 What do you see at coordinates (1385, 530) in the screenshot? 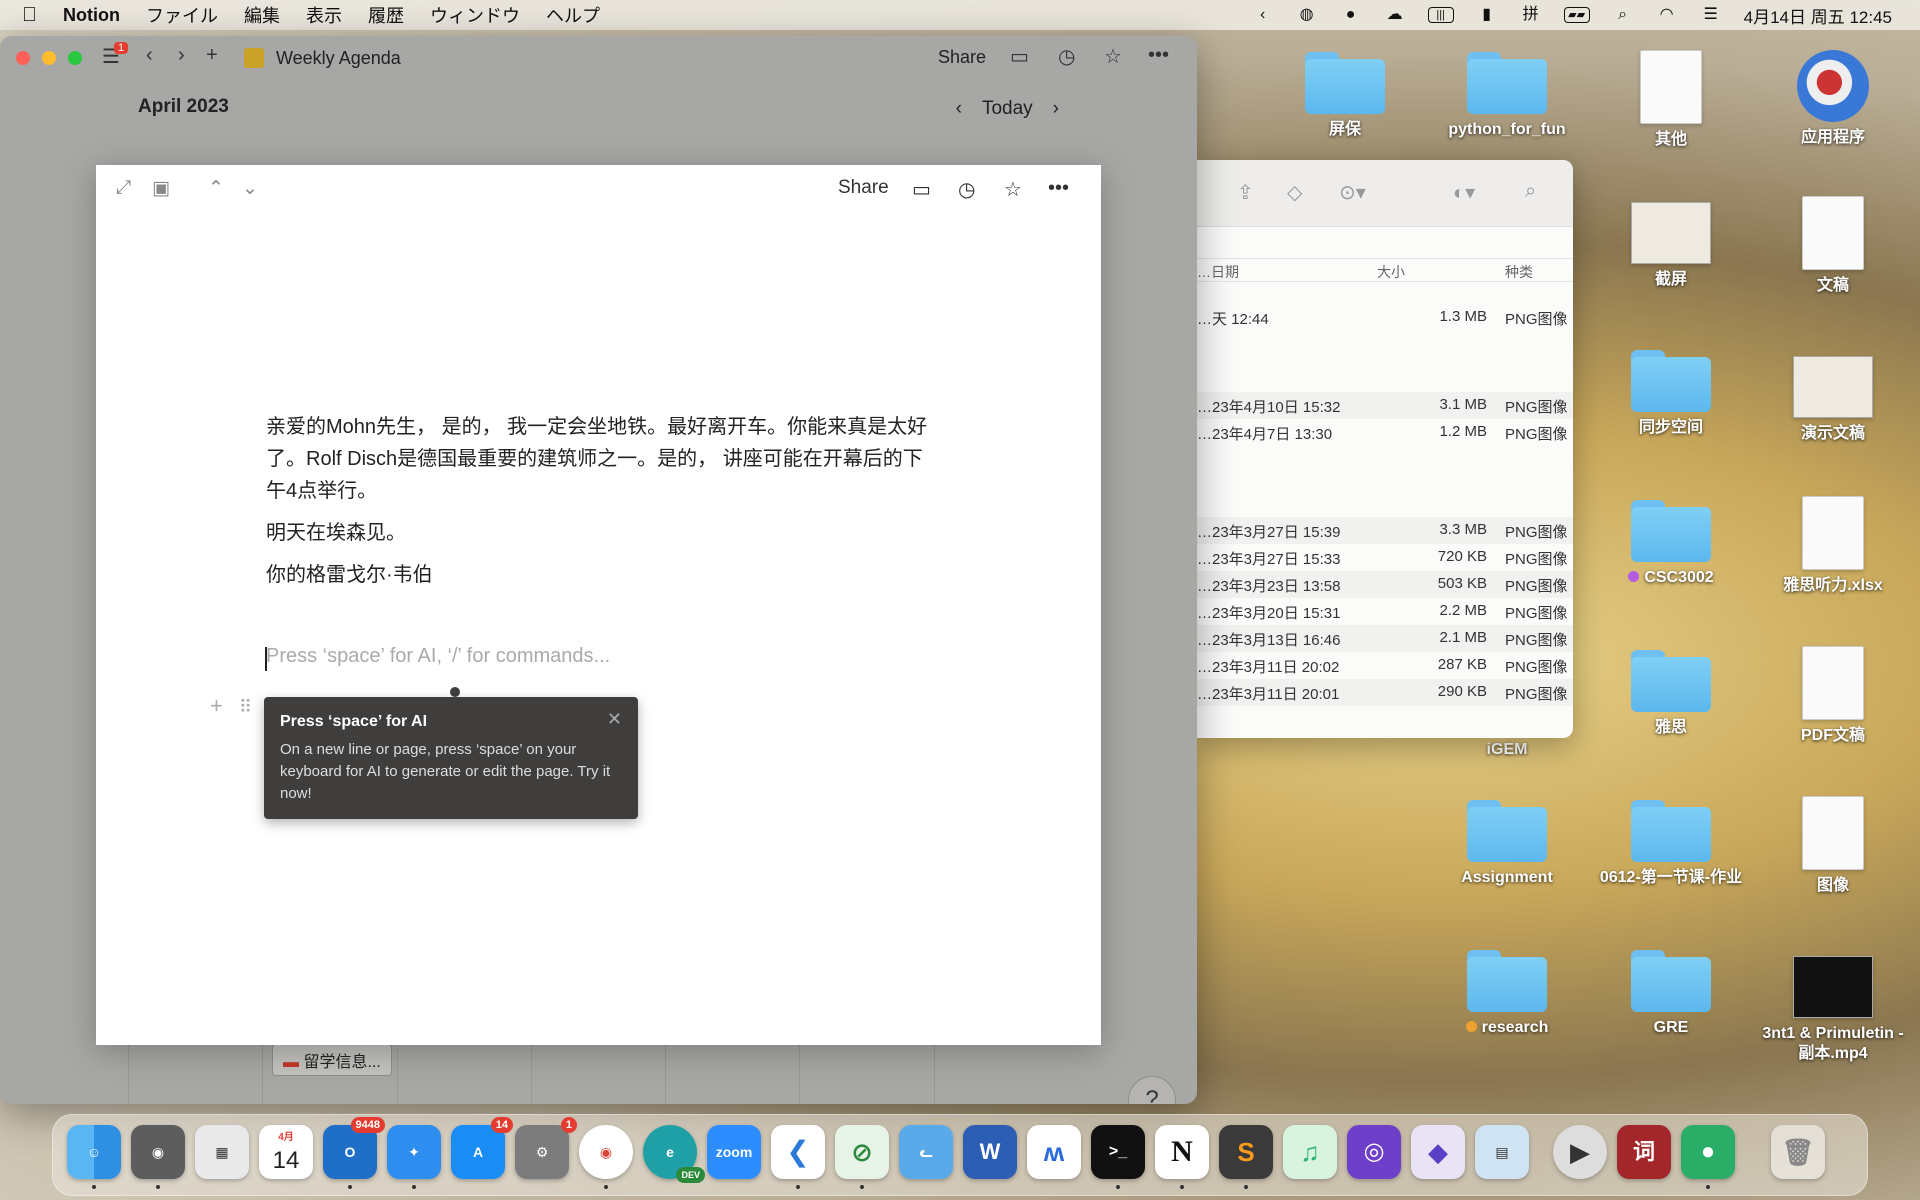
I see `file-row: …23年3月27日 15:39 3.3 MB PNG图像` at bounding box center [1385, 530].